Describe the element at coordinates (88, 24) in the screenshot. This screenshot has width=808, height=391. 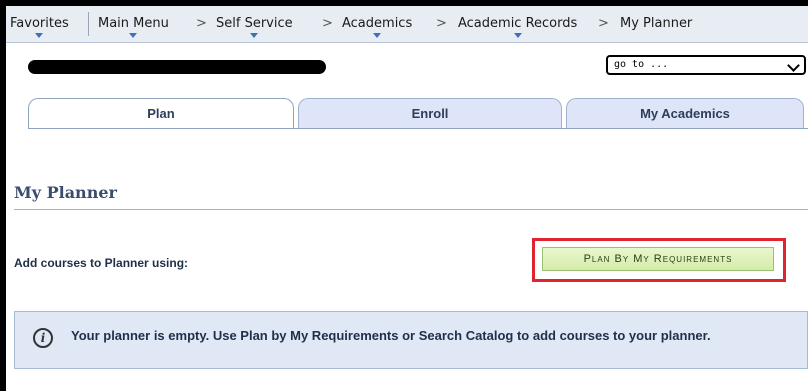
I see `breadcrumb-divider` at that location.